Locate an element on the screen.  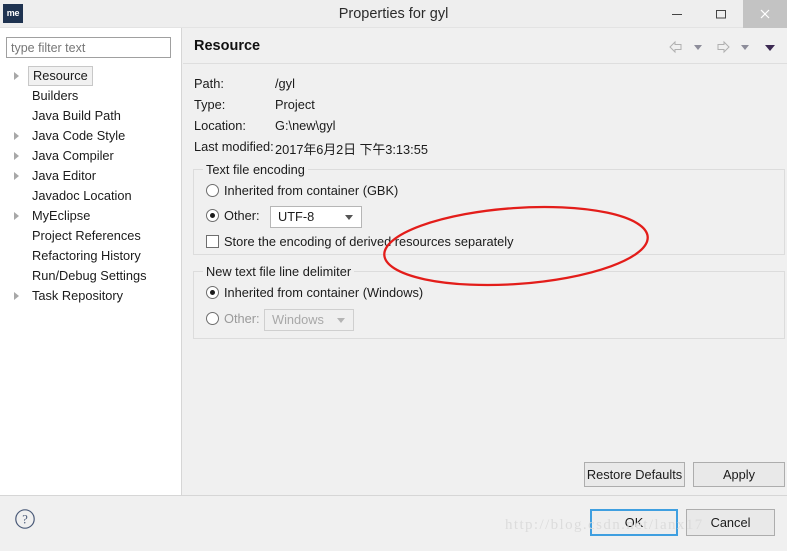
sidebar-item-label: Task Repository is located at coordinates (78, 295).